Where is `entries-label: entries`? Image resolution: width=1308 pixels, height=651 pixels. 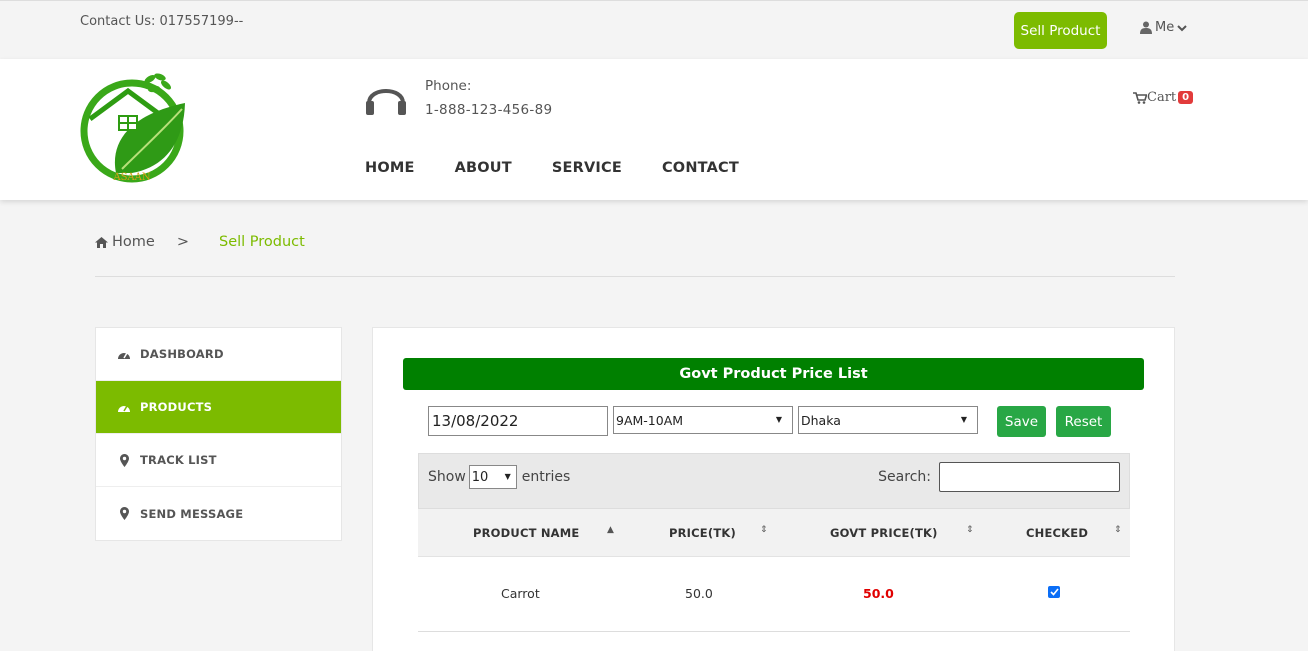 entries-label: entries is located at coordinates (546, 477).